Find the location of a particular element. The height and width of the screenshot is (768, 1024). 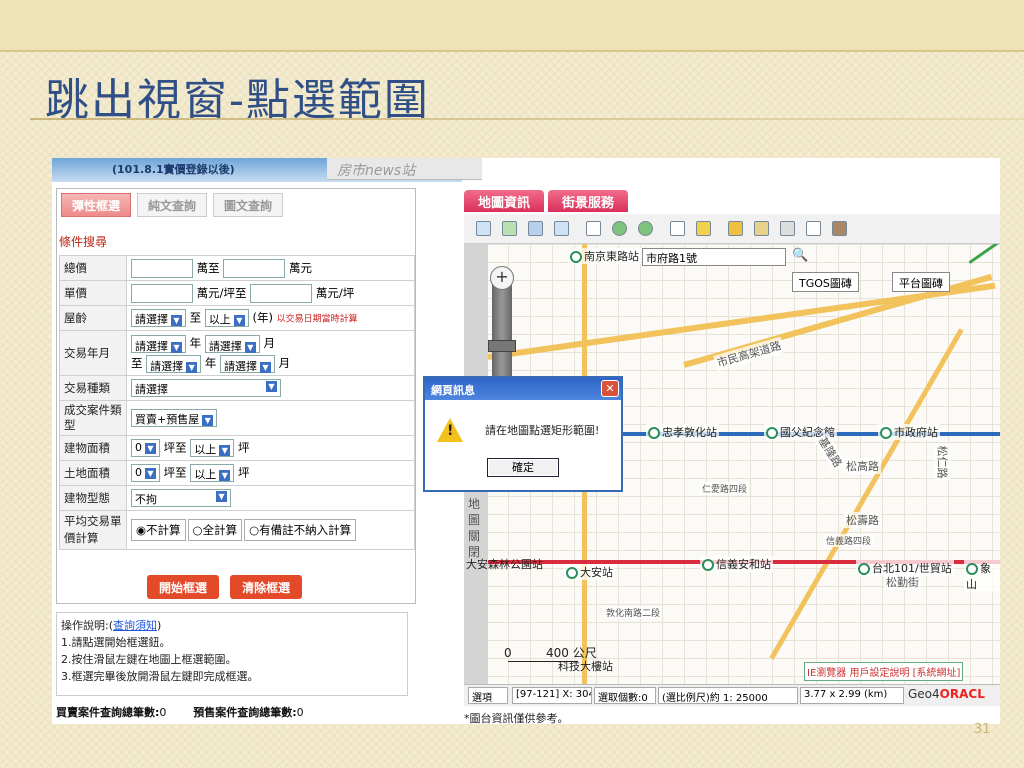

station-label: 忠孝敦化站 is located at coordinates (682, 432).